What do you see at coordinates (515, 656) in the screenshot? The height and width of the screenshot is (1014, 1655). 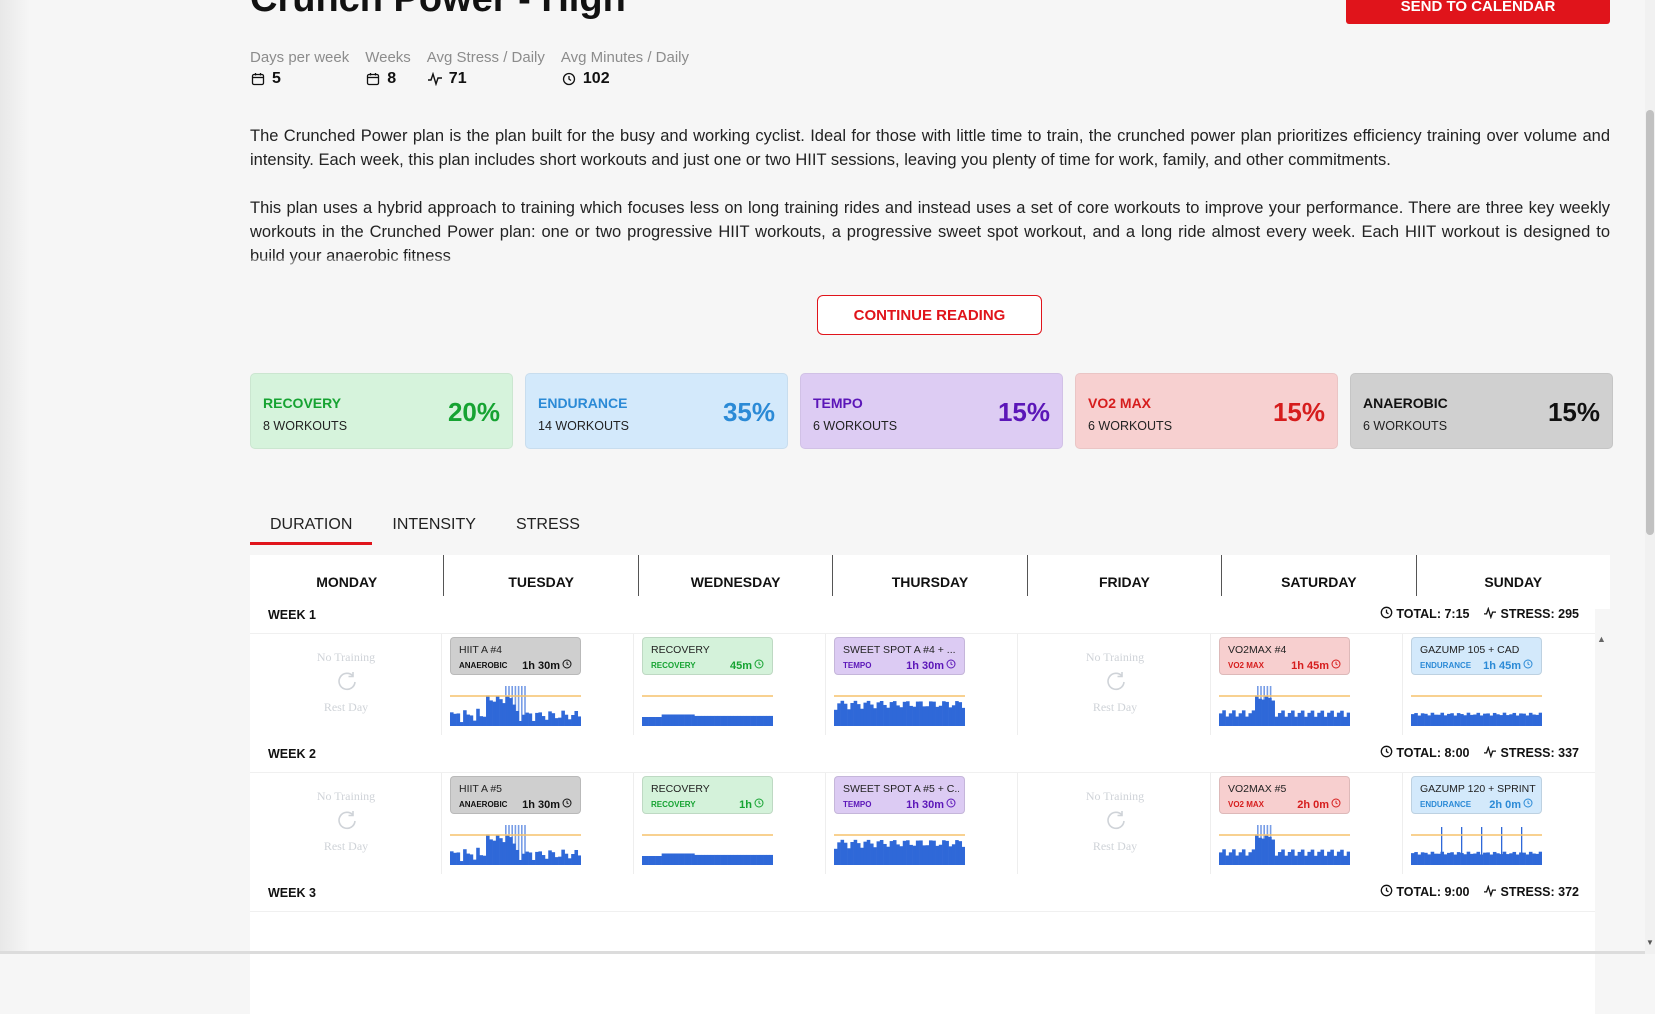 I see `workout-card: HIIT A #4 ANAEROBIC 1h 30m` at bounding box center [515, 656].